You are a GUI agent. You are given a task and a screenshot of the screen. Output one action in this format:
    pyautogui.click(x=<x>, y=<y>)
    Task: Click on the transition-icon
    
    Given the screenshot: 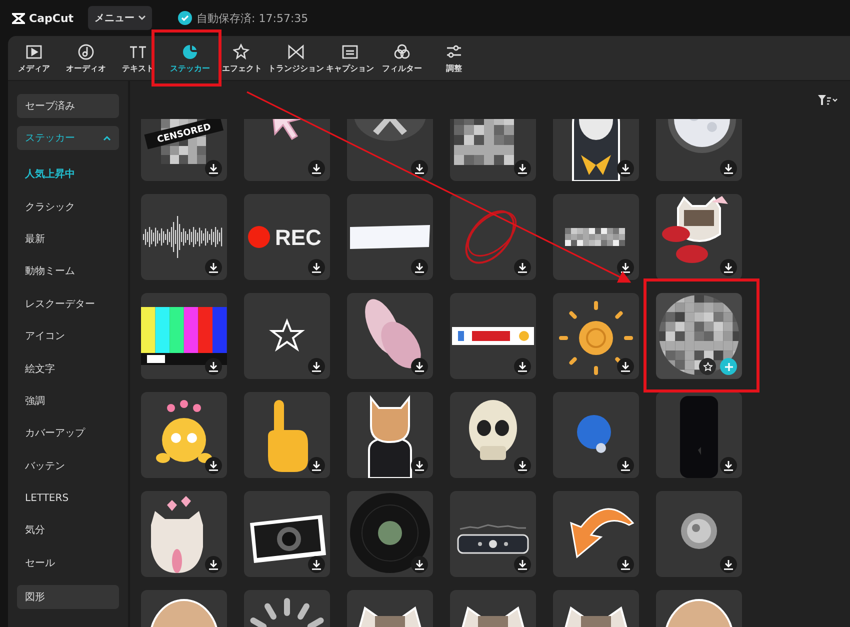 What is the action you would take?
    pyautogui.click(x=296, y=51)
    